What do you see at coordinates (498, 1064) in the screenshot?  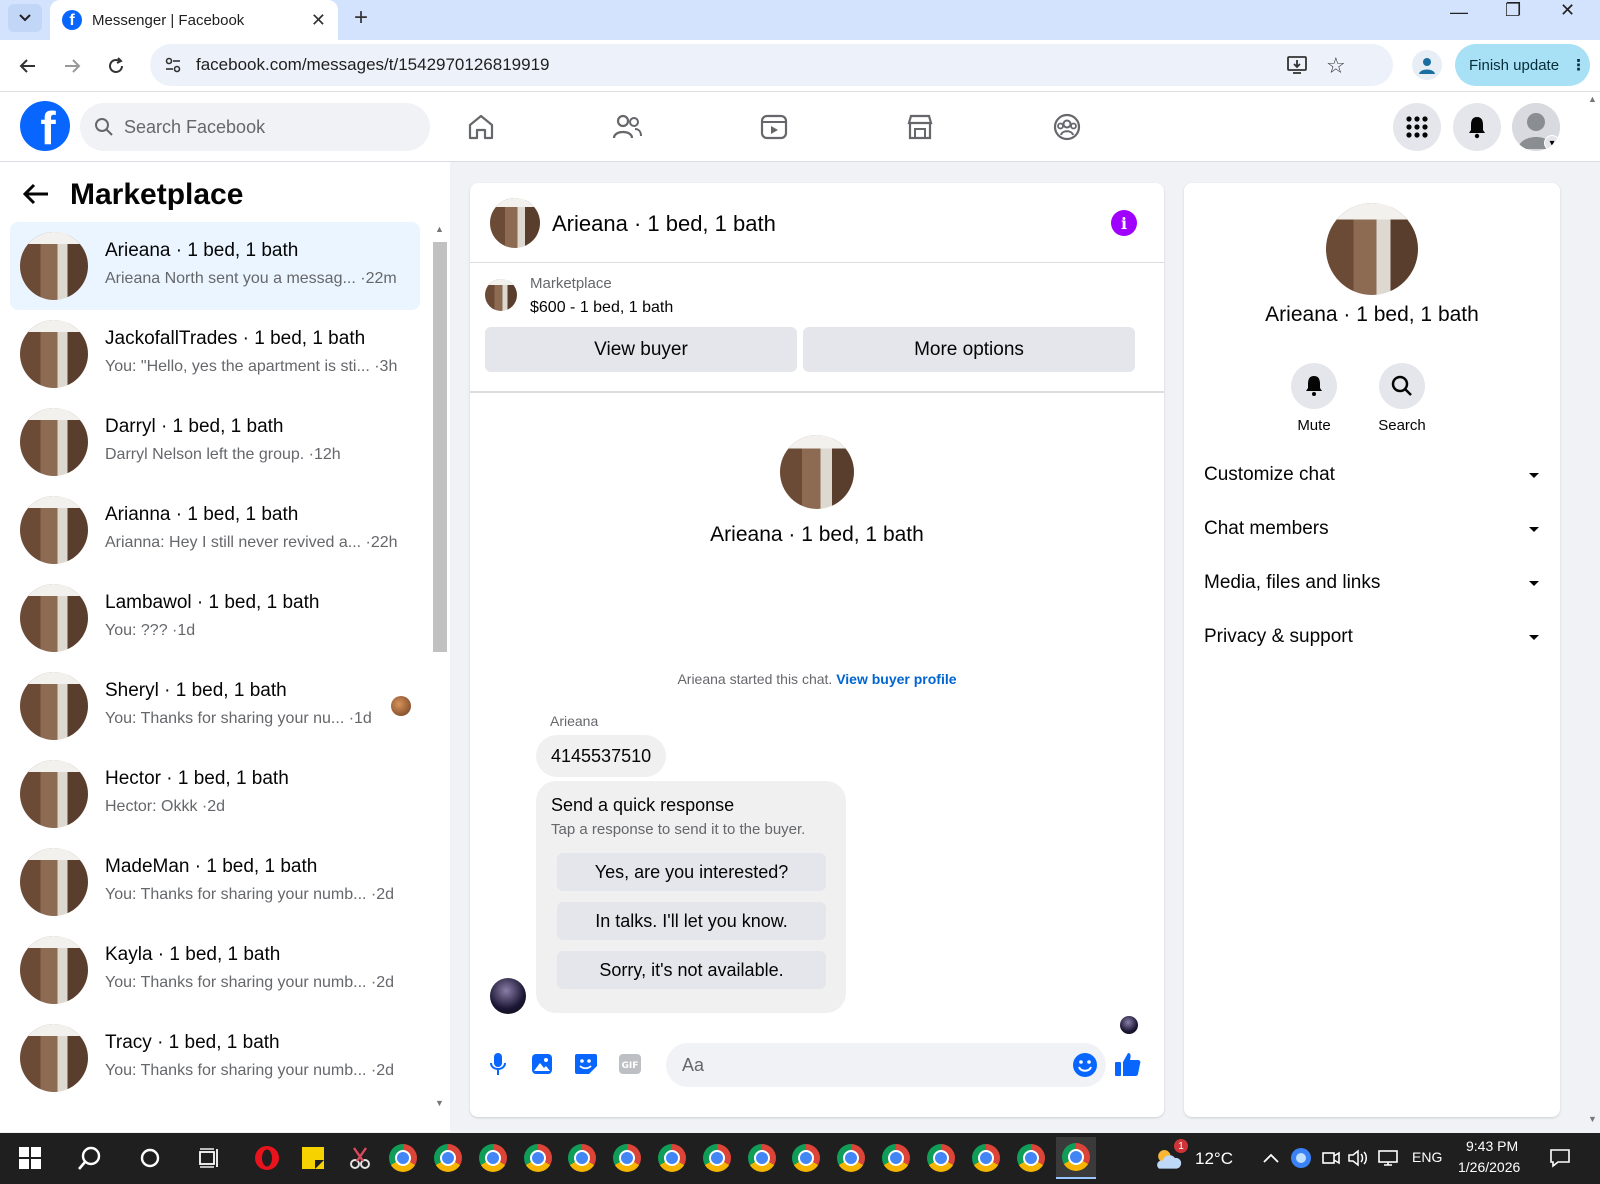 I see `microphone-icon` at bounding box center [498, 1064].